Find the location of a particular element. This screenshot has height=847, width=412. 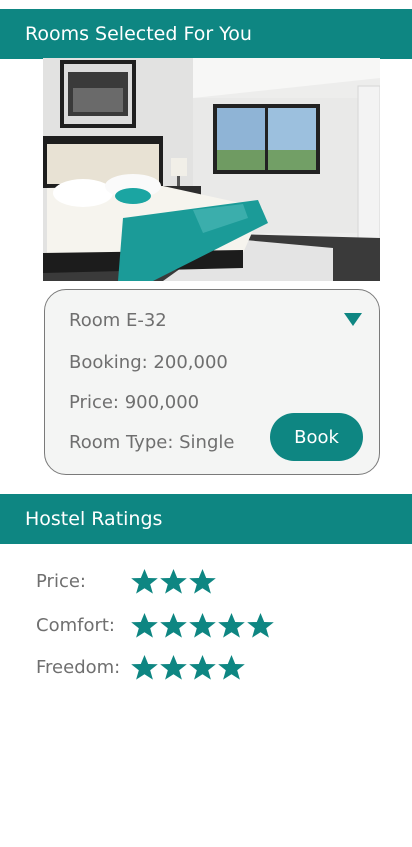

ratings-section-title: Hostel Ratings is located at coordinates (94, 519).